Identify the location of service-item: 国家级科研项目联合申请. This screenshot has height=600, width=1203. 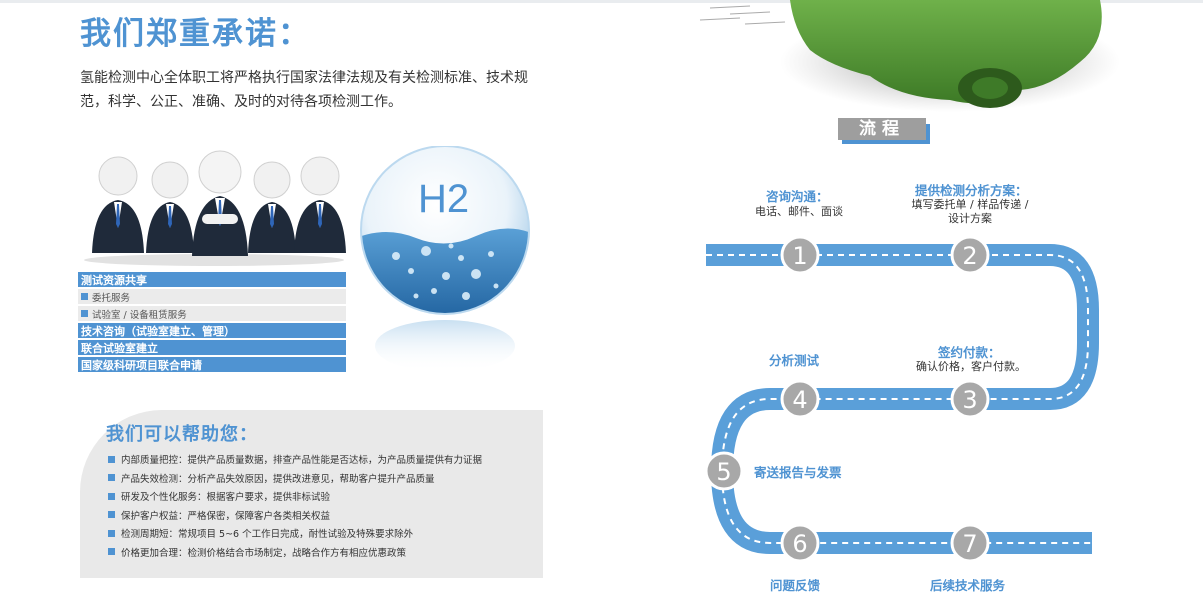
(212, 364).